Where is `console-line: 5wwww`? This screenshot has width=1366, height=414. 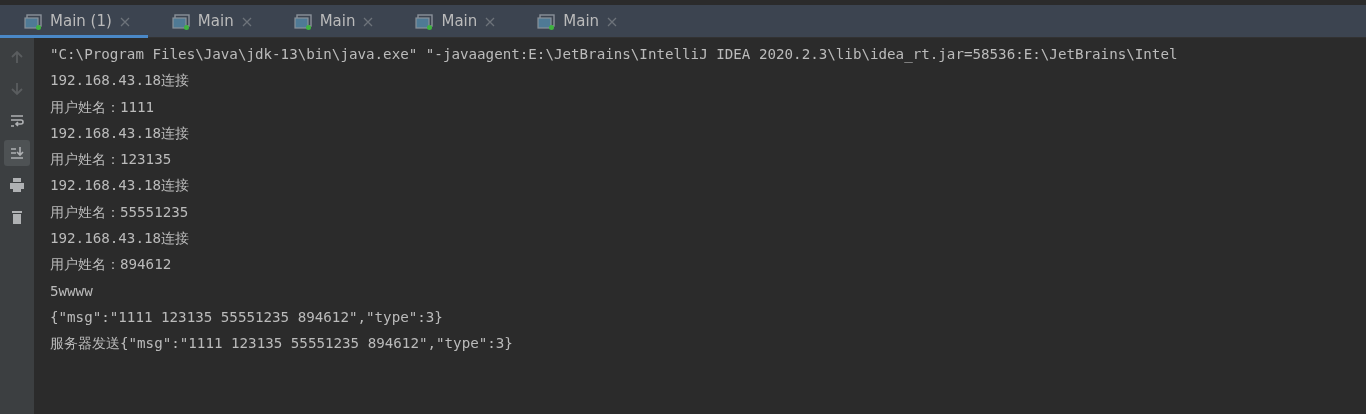
console-line: 5wwww is located at coordinates (71, 290).